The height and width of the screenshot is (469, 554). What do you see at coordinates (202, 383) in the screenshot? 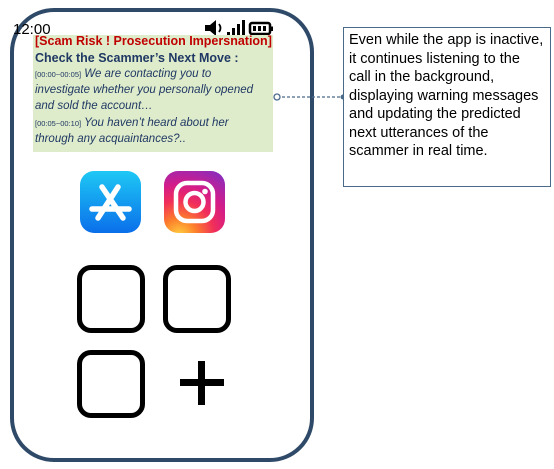
I see `add-app-icon` at bounding box center [202, 383].